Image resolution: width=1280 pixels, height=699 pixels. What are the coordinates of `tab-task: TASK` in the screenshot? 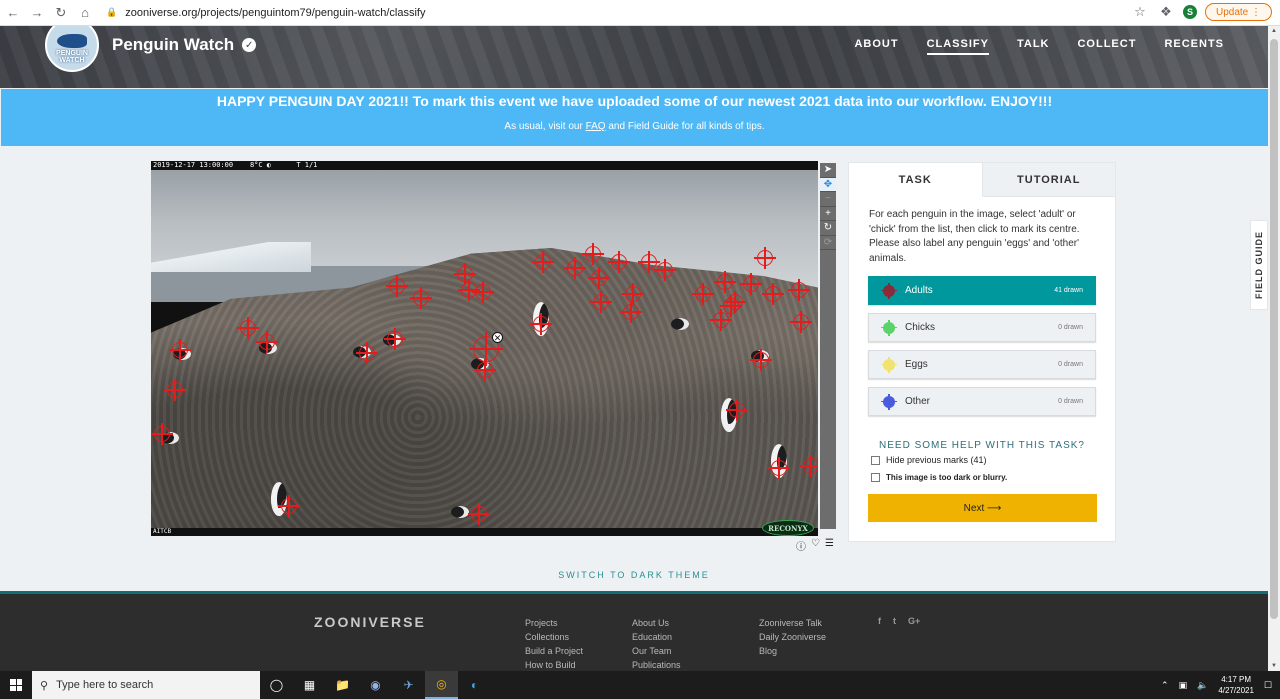 It's located at (916, 180).